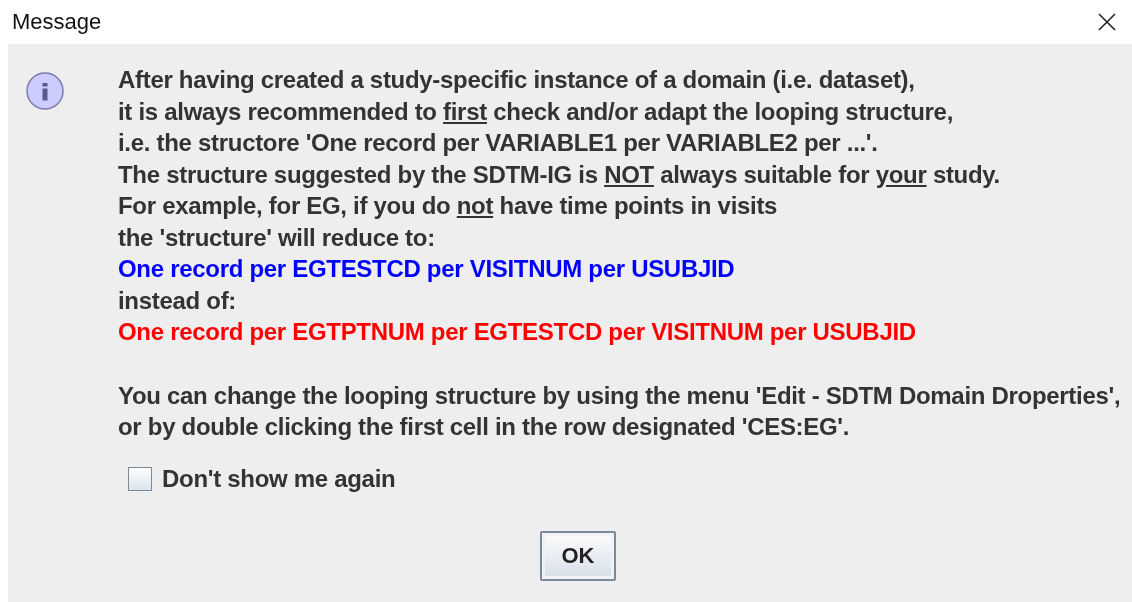 This screenshot has height=602, width=1132. Describe the element at coordinates (178, 300) in the screenshot. I see `message-line: instead of:` at that location.